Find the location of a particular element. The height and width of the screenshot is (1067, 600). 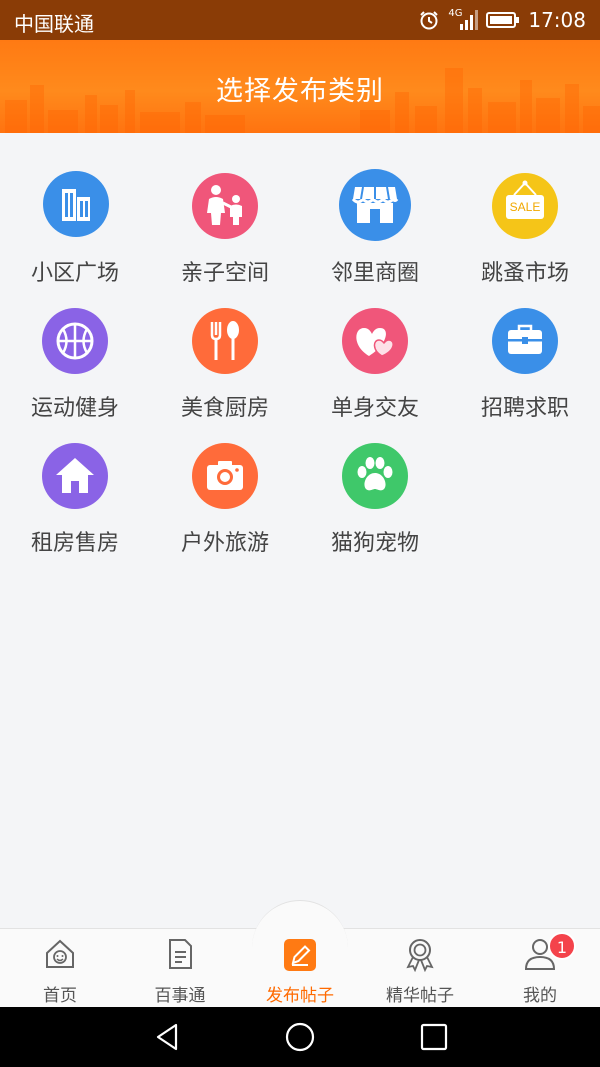

house-icon is located at coordinates (75, 476).